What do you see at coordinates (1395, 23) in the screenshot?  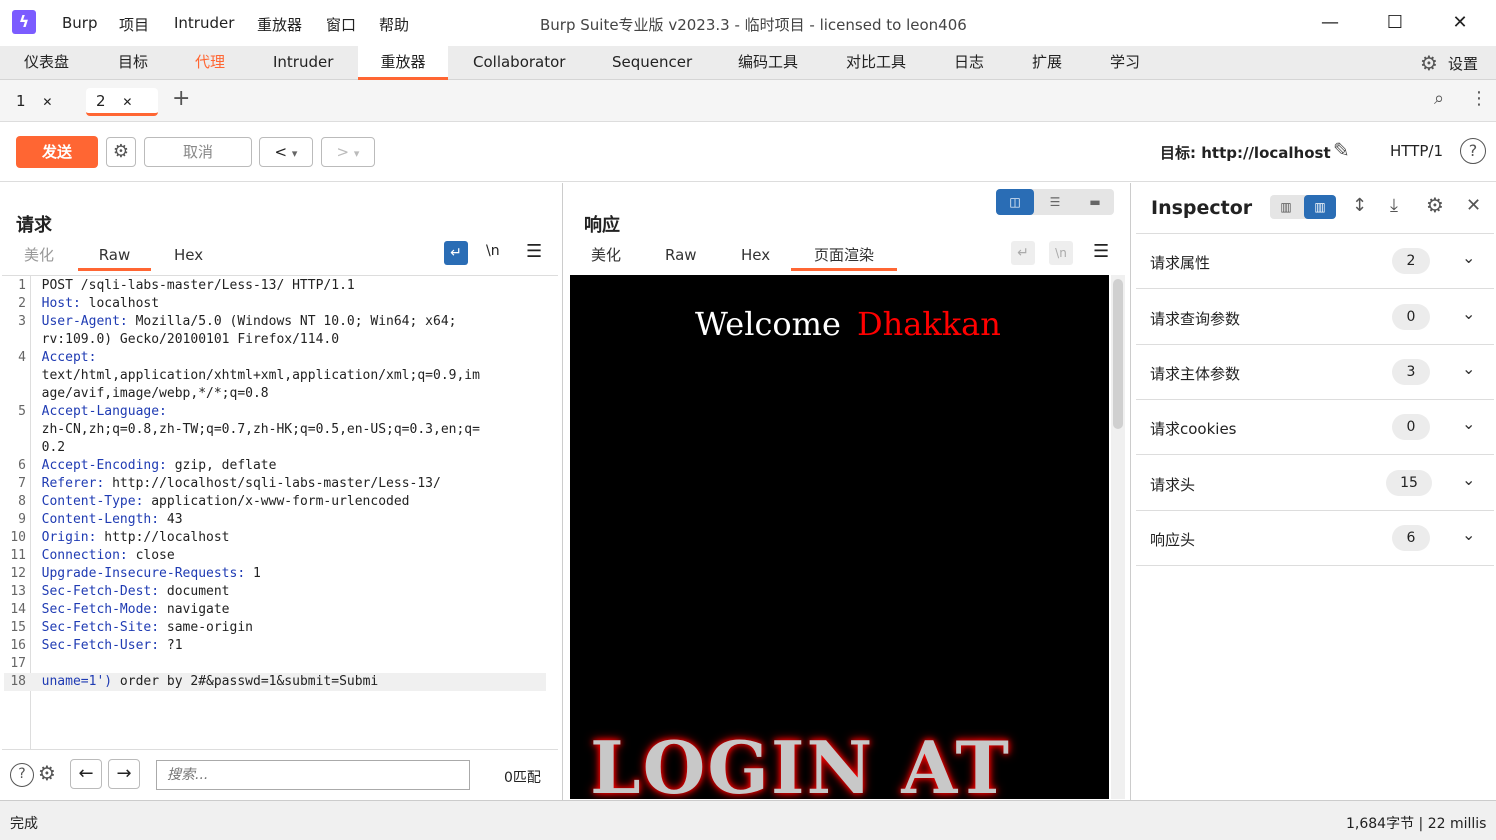 I see `maximize-icon: ☐` at bounding box center [1395, 23].